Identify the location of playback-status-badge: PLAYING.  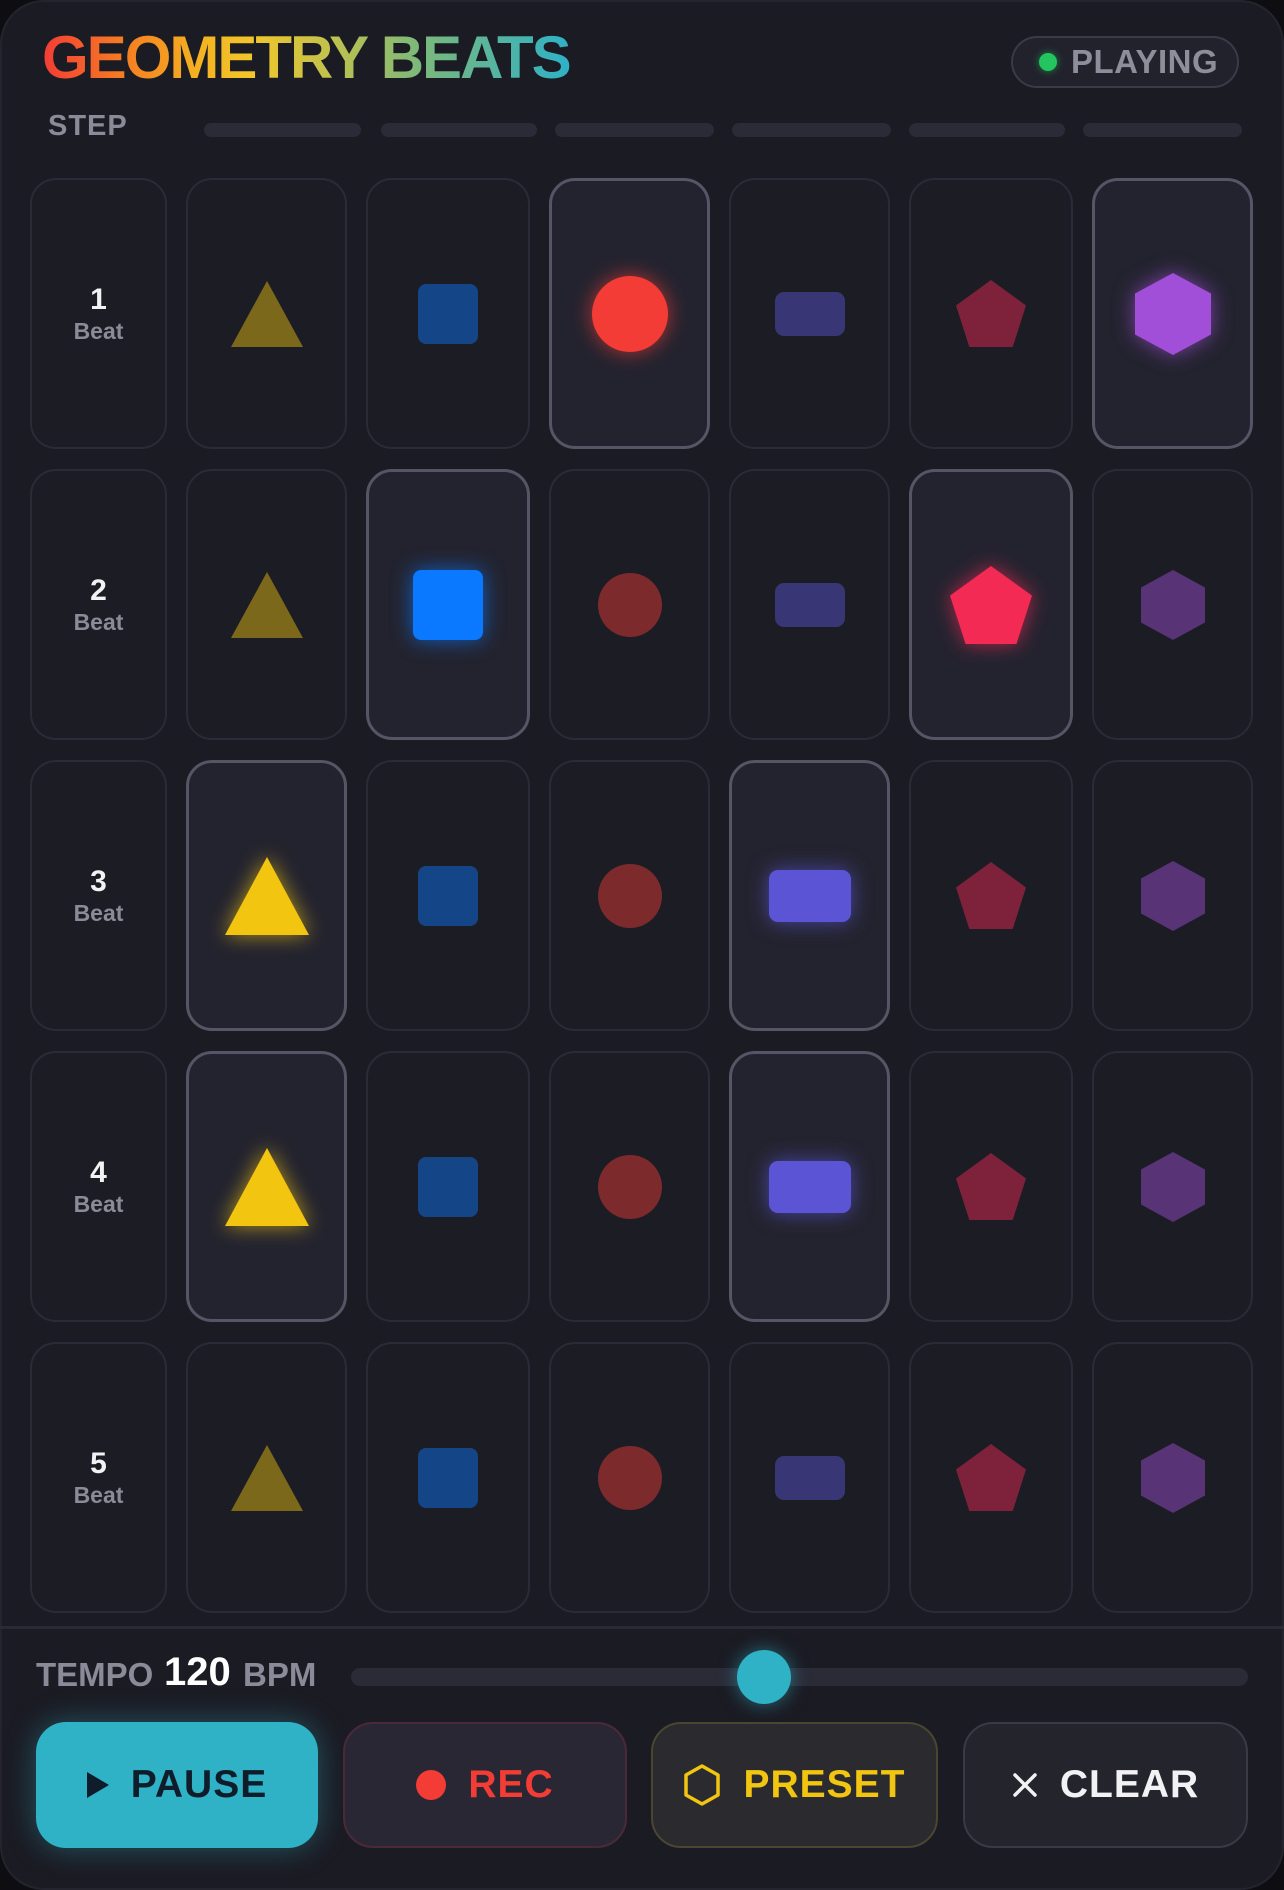
(1125, 62).